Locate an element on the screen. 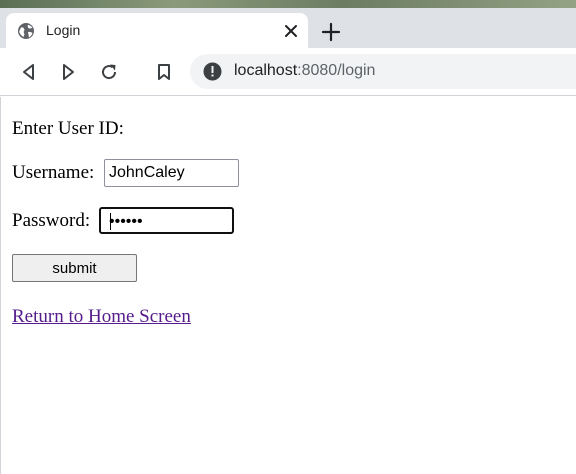 Image resolution: width=576 pixels, height=474 pixels. username-label: Username: is located at coordinates (53, 172).